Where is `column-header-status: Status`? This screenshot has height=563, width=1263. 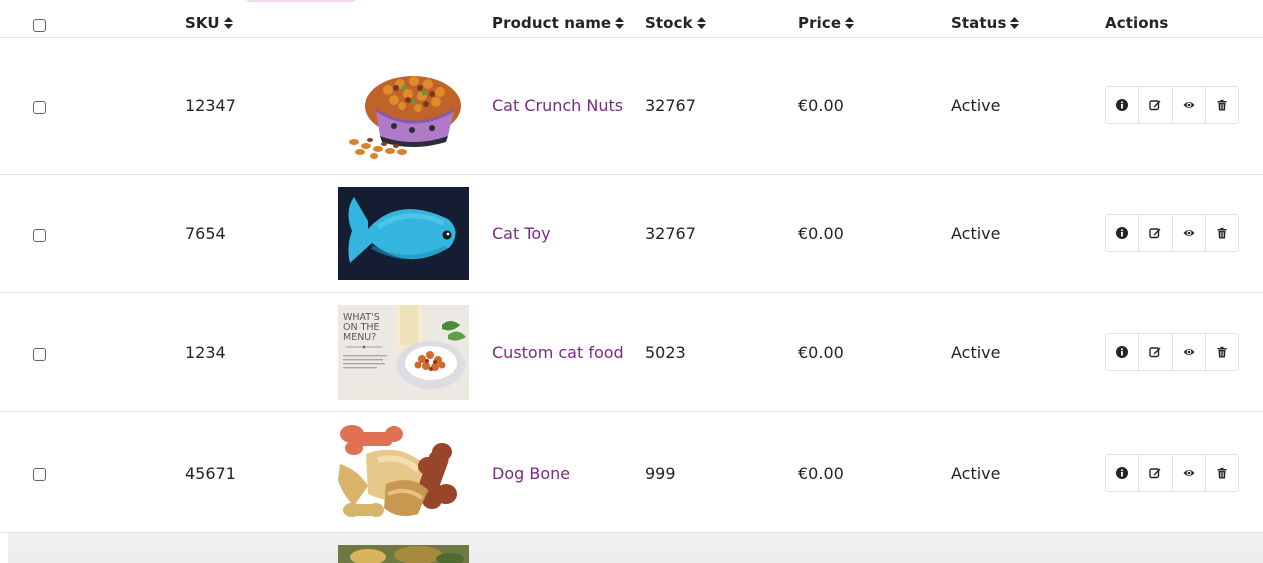
column-header-status: Status is located at coordinates (985, 23).